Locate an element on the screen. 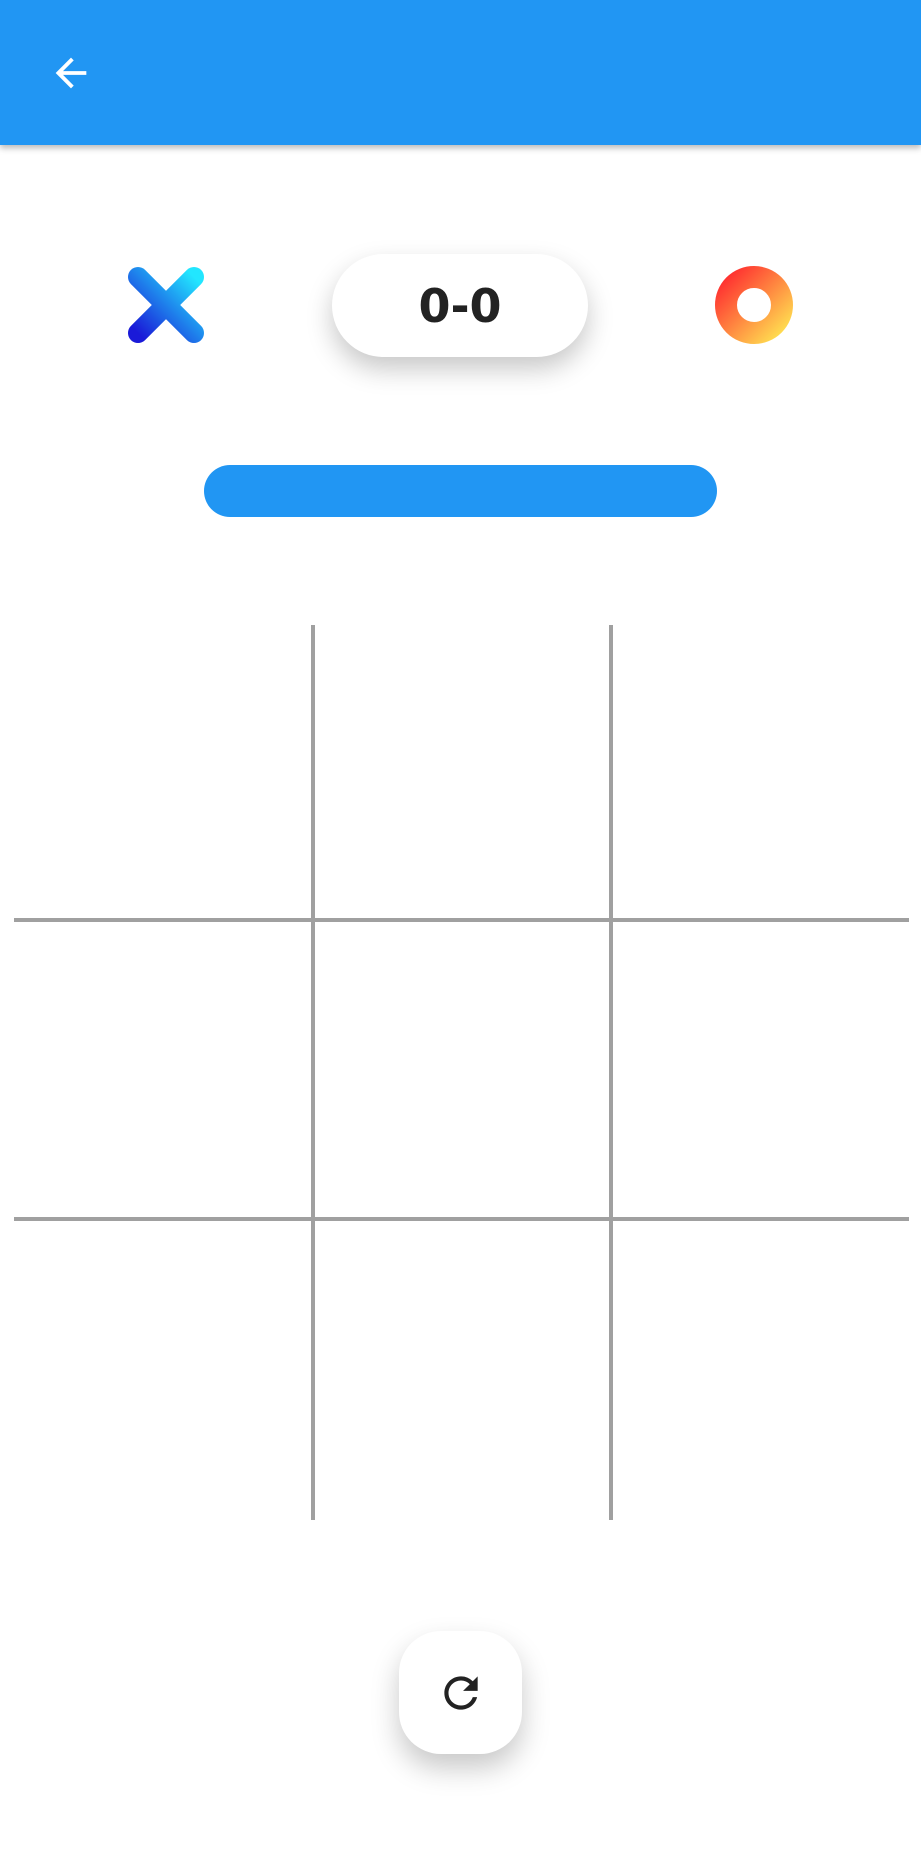  back-button is located at coordinates (71, 73).